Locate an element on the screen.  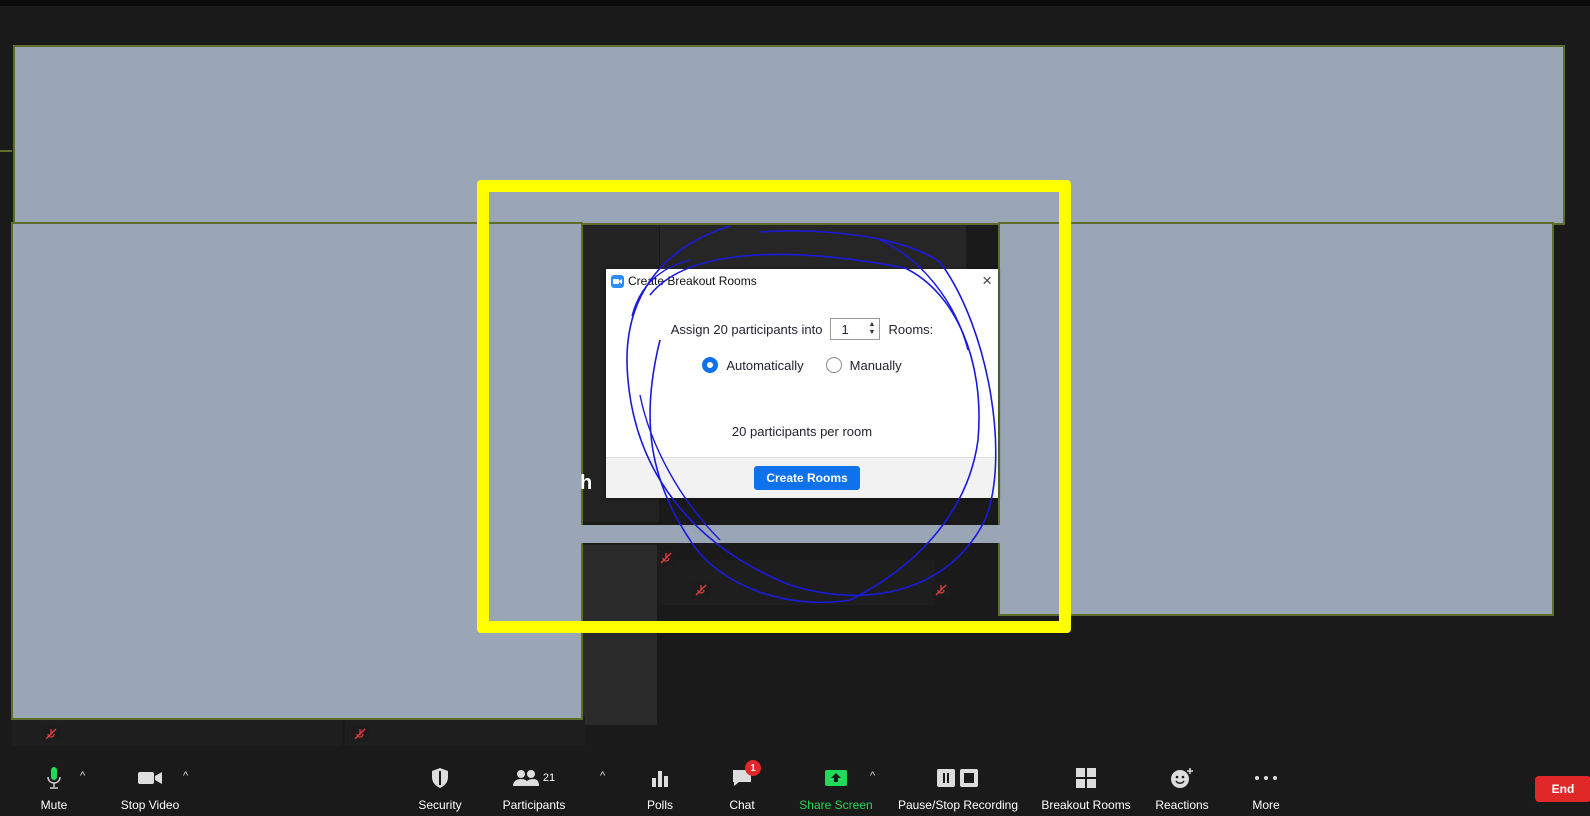
recording-label: Pause/Stop Recording is located at coordinates (958, 805).